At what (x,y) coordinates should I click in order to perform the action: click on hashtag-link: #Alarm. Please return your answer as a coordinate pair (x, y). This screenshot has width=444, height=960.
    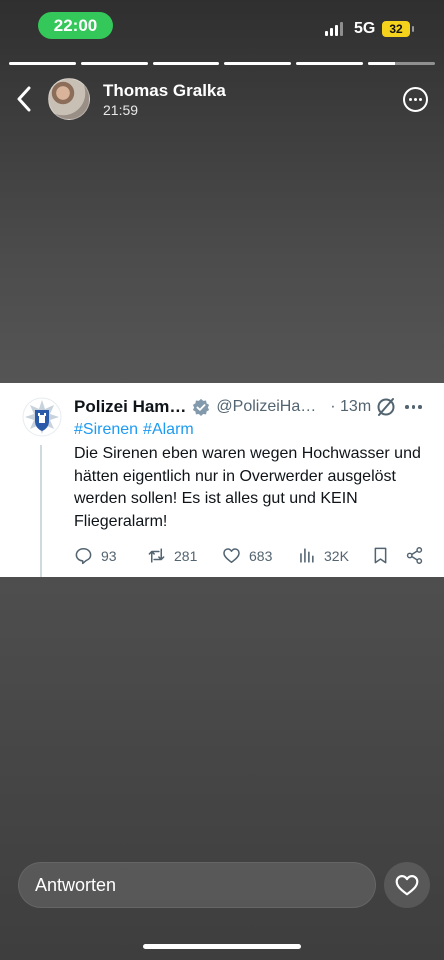
    Looking at the image, I should click on (168, 429).